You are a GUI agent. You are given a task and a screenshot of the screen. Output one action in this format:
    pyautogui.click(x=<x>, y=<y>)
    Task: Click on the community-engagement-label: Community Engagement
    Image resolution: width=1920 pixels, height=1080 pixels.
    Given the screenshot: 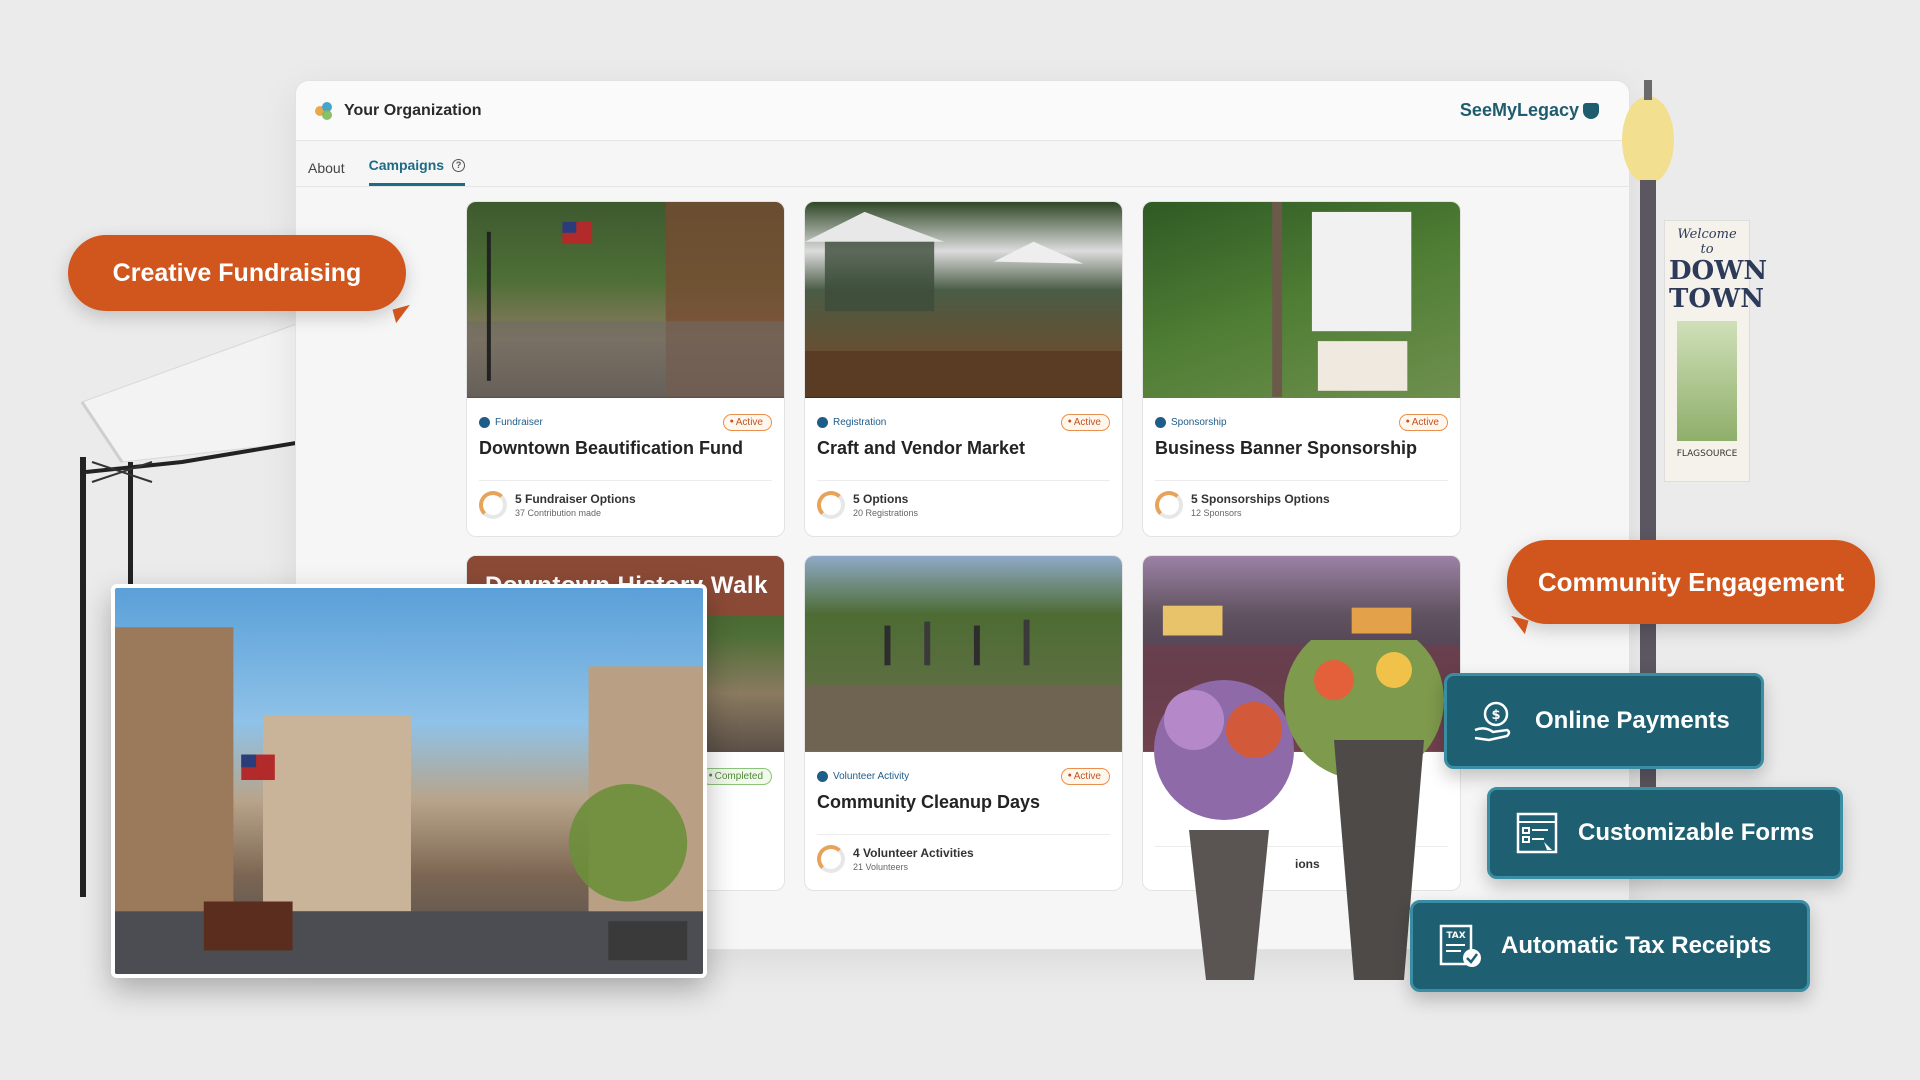 What is the action you would take?
    pyautogui.click(x=1691, y=581)
    